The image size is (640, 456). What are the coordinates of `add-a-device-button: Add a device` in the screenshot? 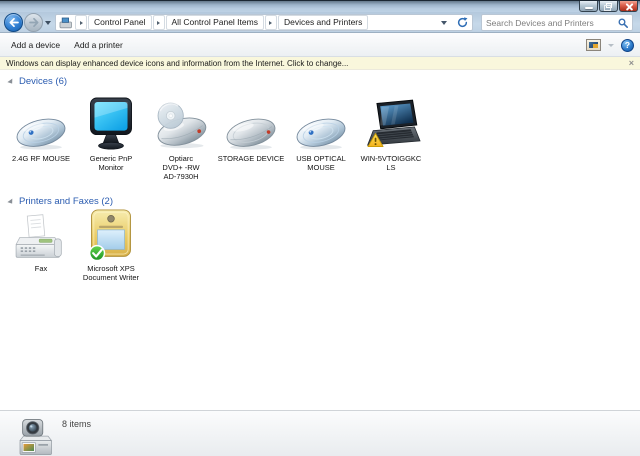 It's located at (35, 45).